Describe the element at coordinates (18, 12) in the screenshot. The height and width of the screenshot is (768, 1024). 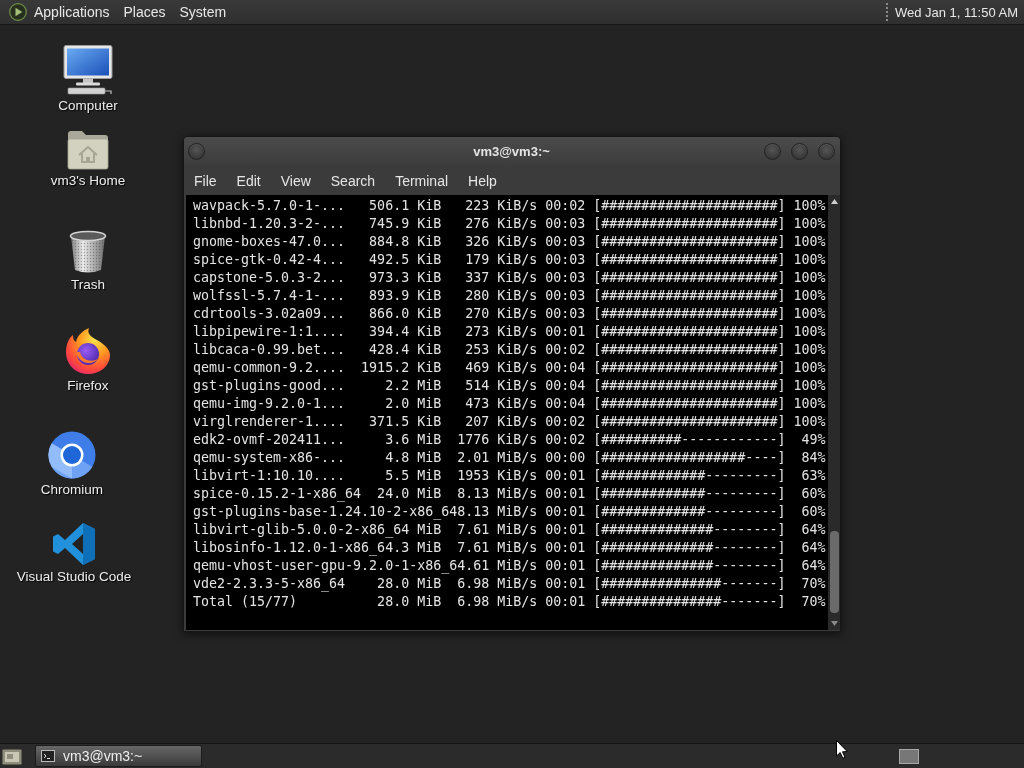
I see `play-circle-icon` at that location.